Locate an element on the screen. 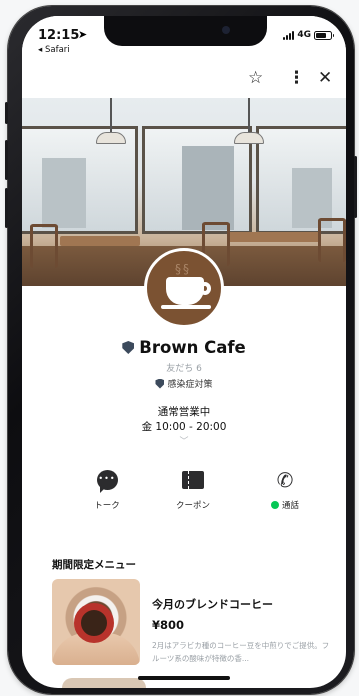 This screenshot has width=359, height=696. coupon-icon is located at coordinates (193, 480).